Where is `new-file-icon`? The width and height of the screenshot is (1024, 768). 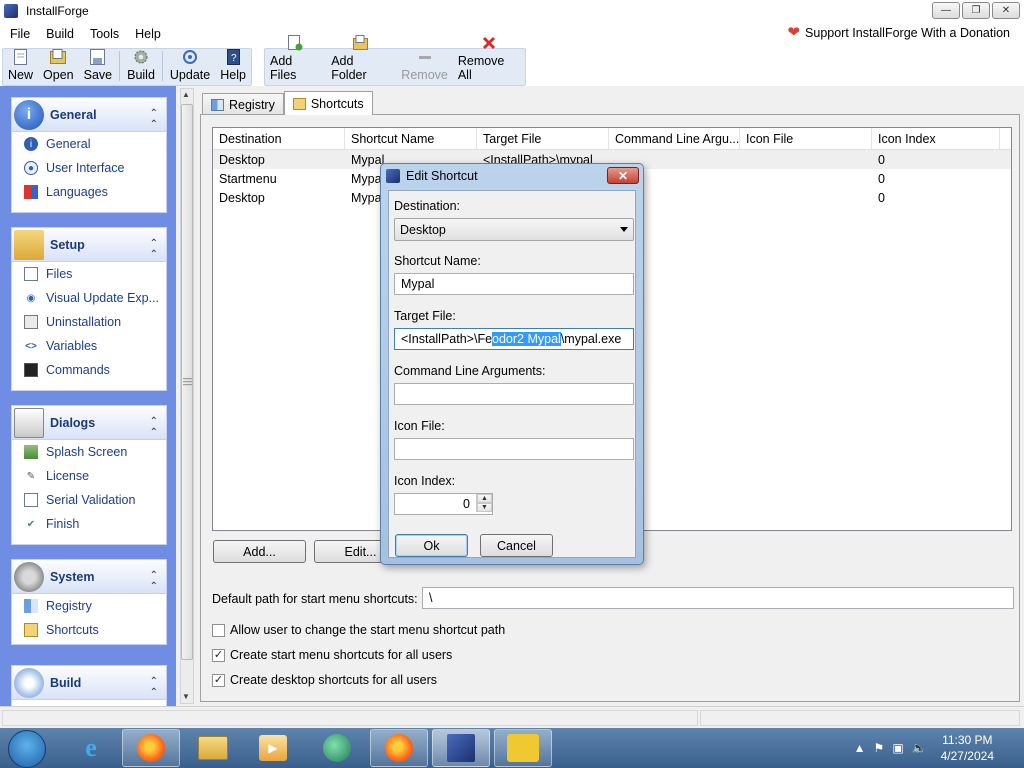 new-file-icon is located at coordinates (21, 56).